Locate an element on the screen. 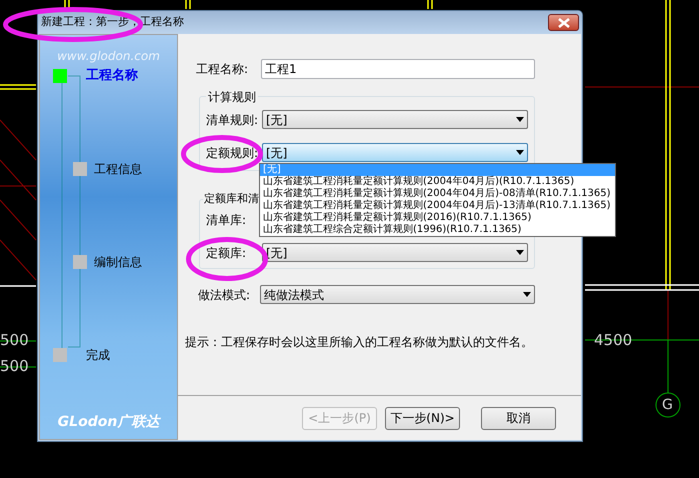 The height and width of the screenshot is (478, 699). dropdown-option: 山东省建筑工程综合定额计算规则(1996)(R10.7.1.1365) is located at coordinates (437, 230).